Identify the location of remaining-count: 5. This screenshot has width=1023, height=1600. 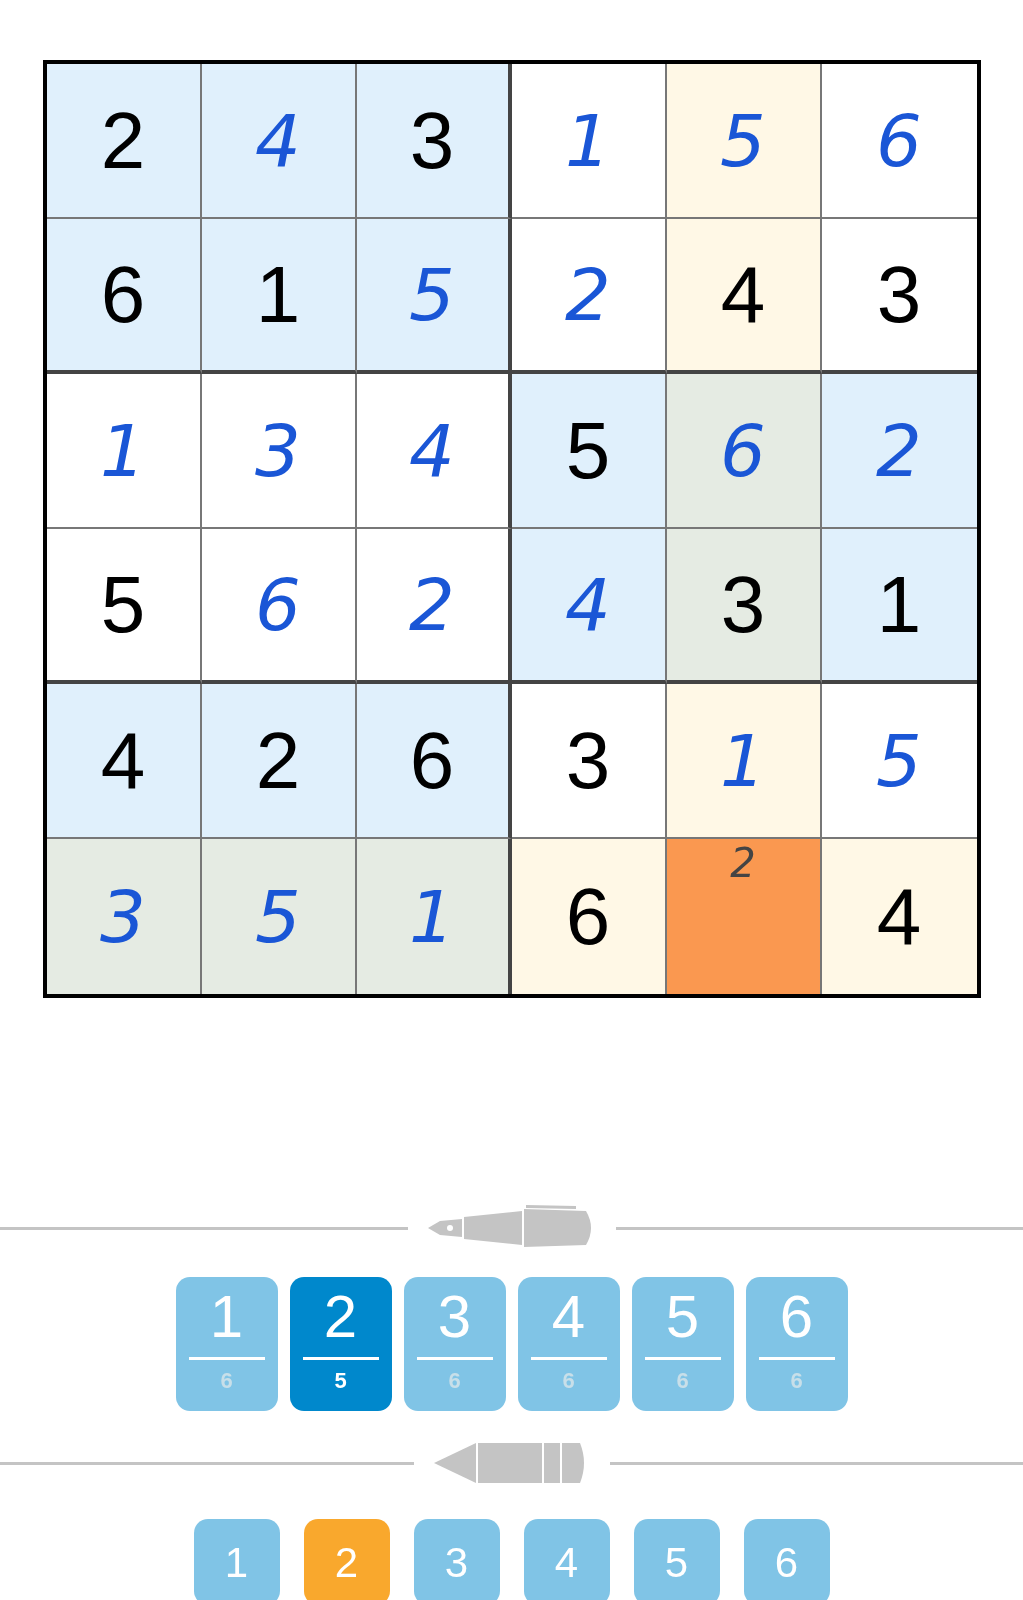
(340, 1381).